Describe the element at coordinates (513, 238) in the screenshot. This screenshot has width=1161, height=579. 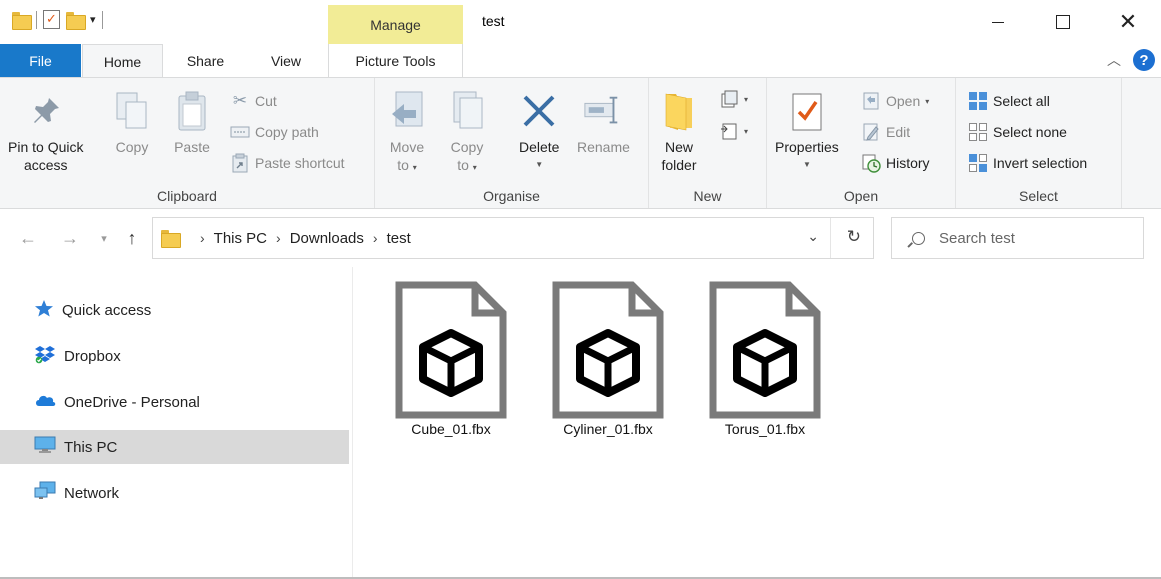
I see `address-bar: › This PC › Downloads › test ⌄ ↻` at that location.